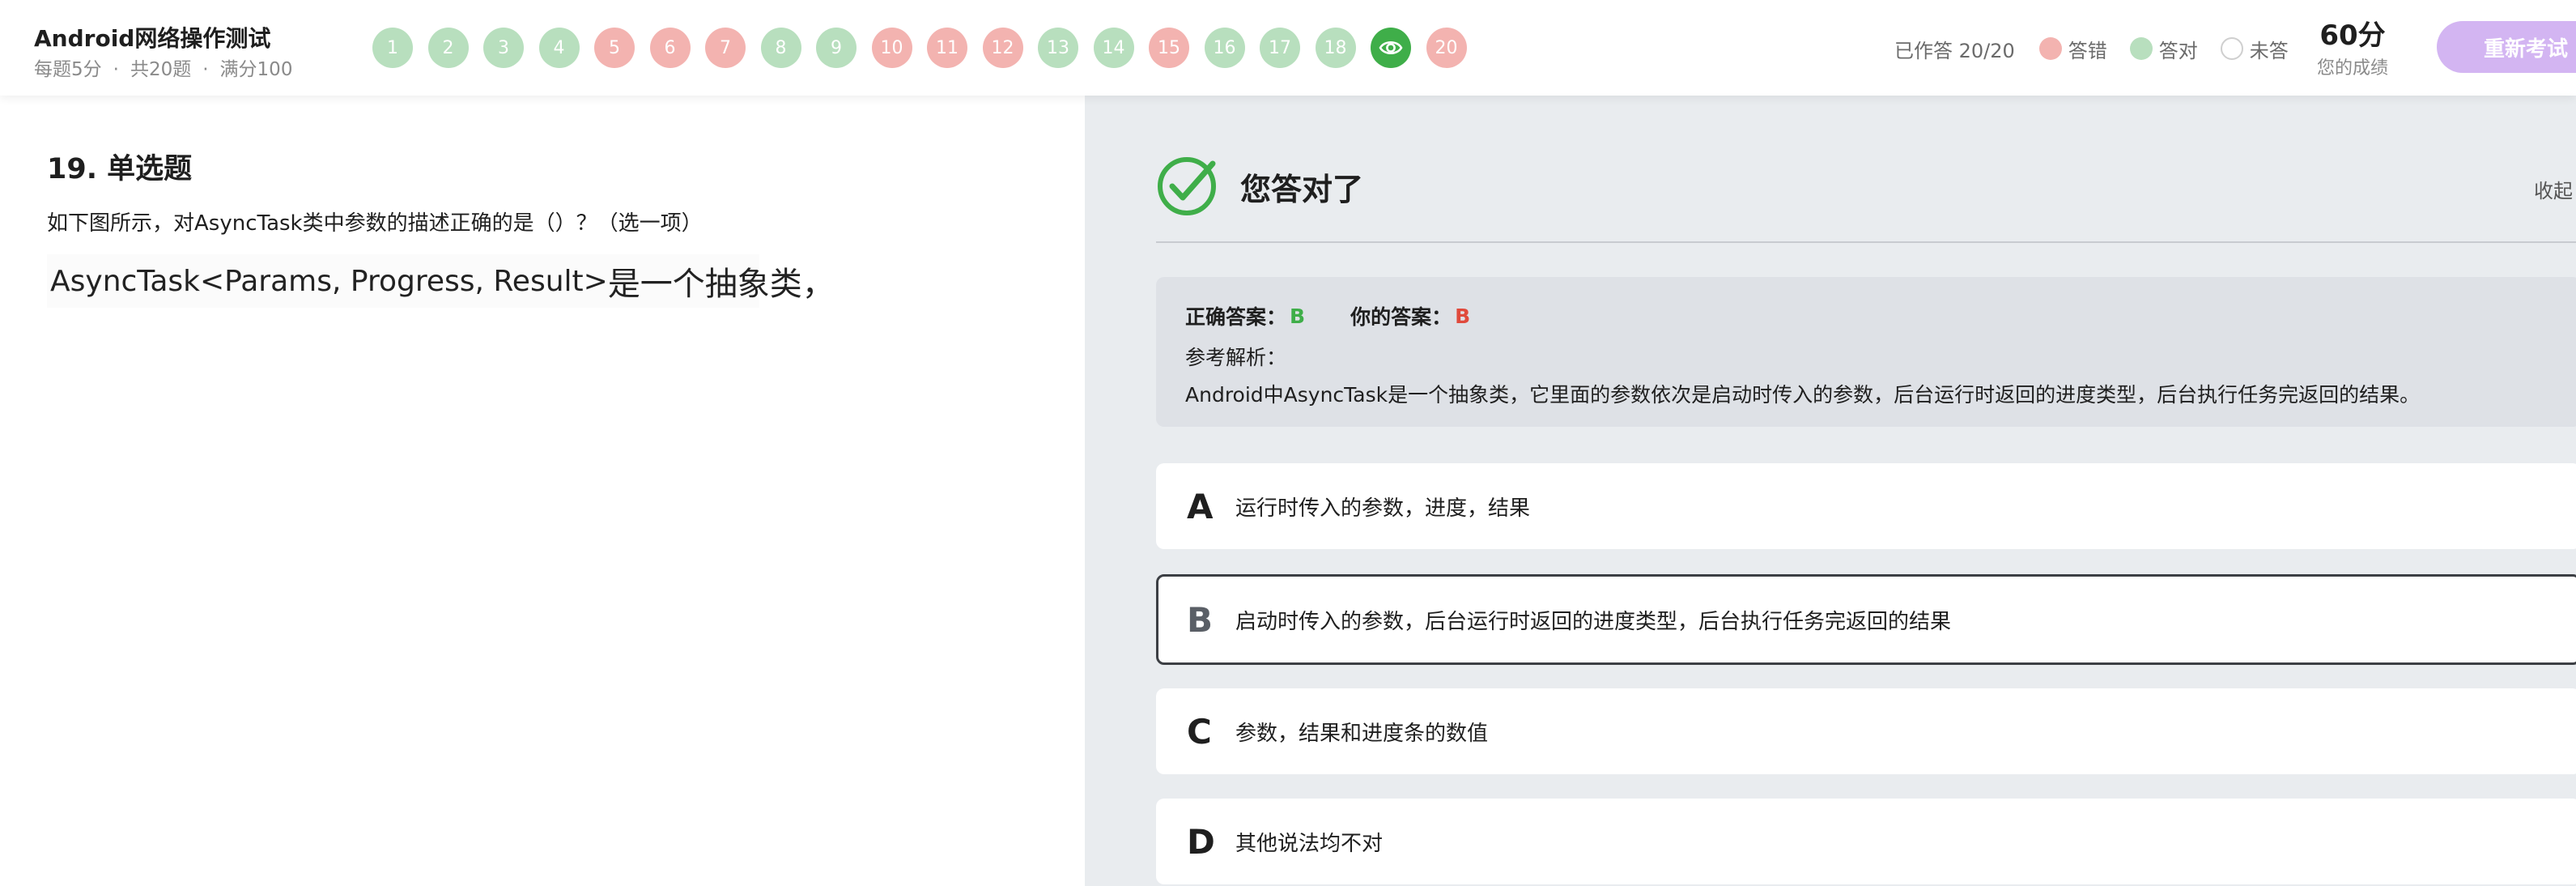 The width and height of the screenshot is (2576, 886). I want to click on result-title: 您答对了, so click(1302, 189).